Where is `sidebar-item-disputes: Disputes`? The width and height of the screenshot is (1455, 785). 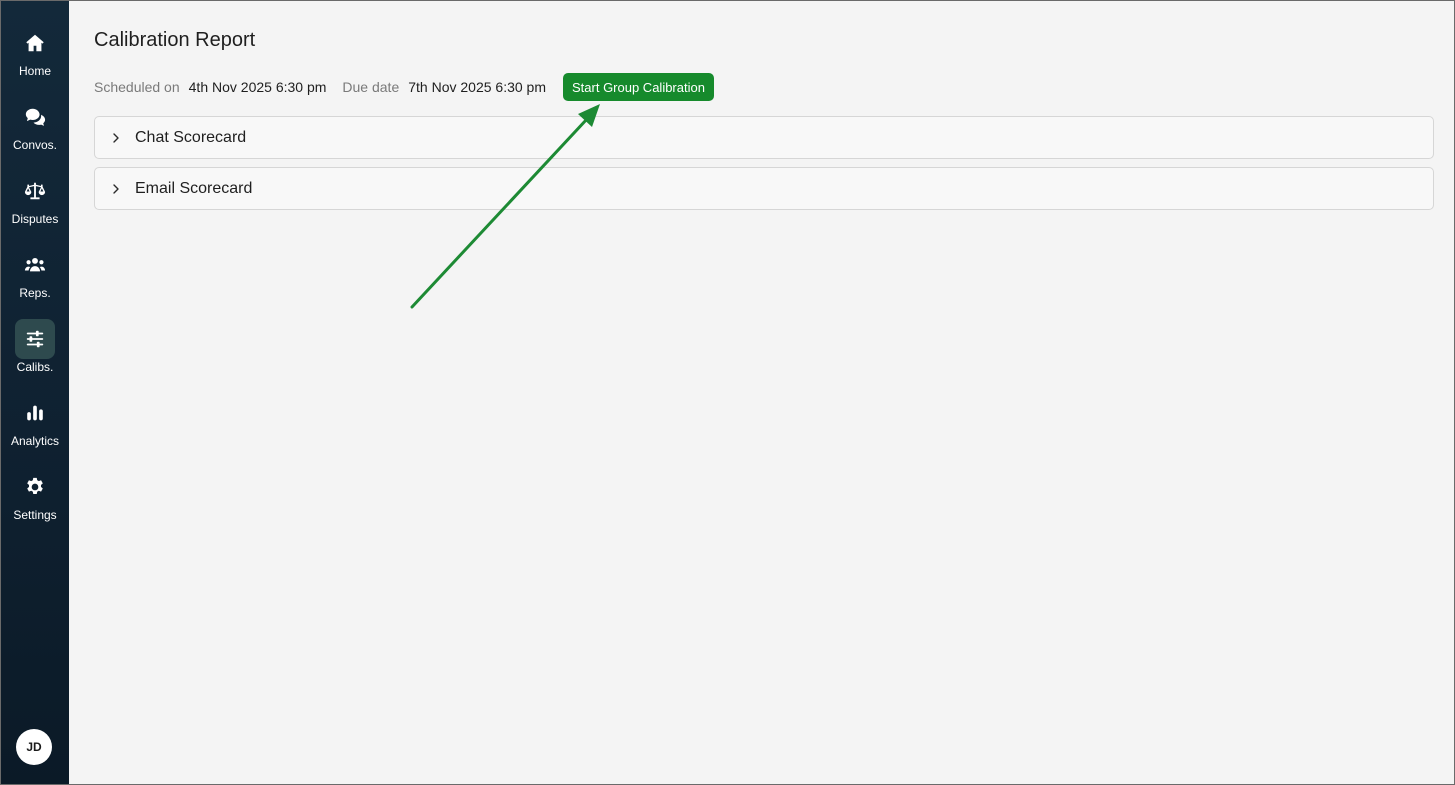 sidebar-item-disputes: Disputes is located at coordinates (35, 204).